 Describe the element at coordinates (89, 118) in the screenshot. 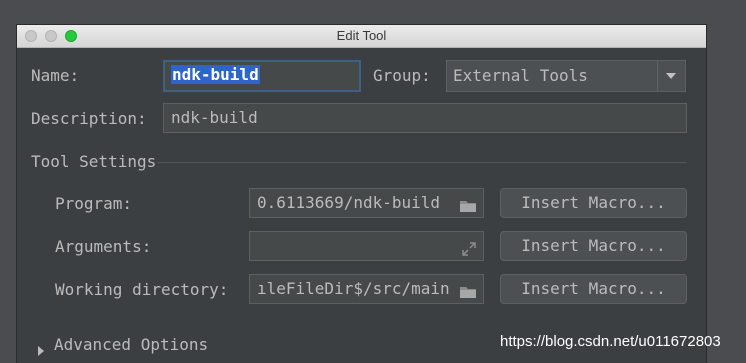

I see `description-label: Description:` at that location.